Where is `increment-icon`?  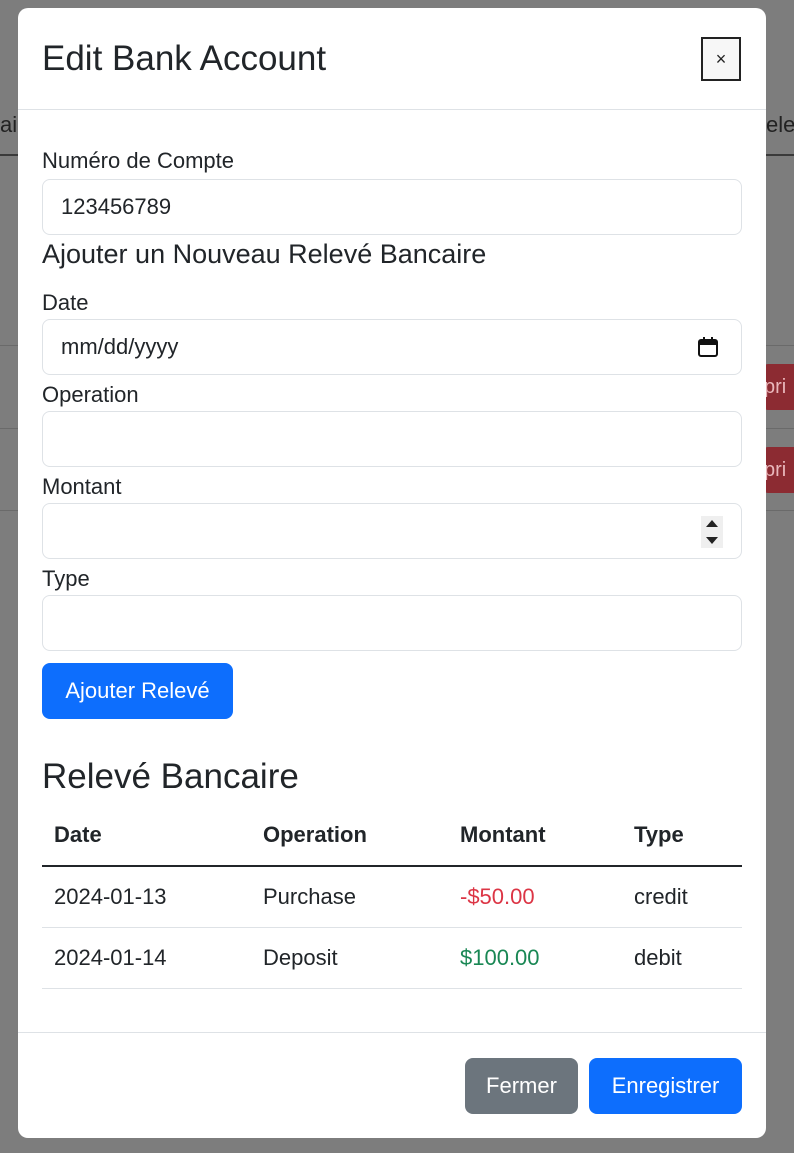 increment-icon is located at coordinates (712, 523).